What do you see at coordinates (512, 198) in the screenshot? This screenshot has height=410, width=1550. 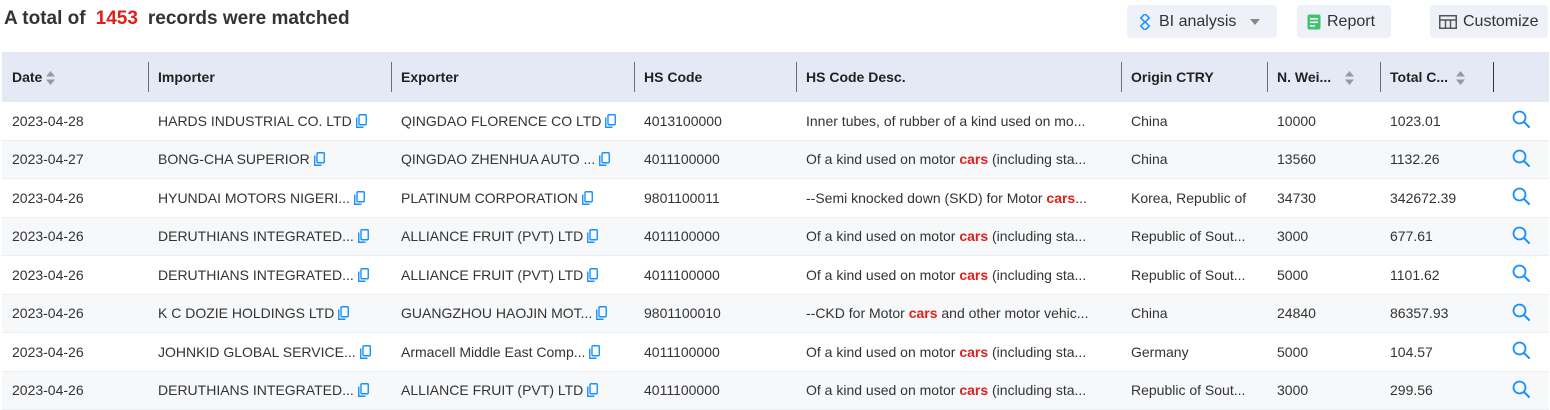 I see `exporter-cell: PLATINUM CORPORATION` at bounding box center [512, 198].